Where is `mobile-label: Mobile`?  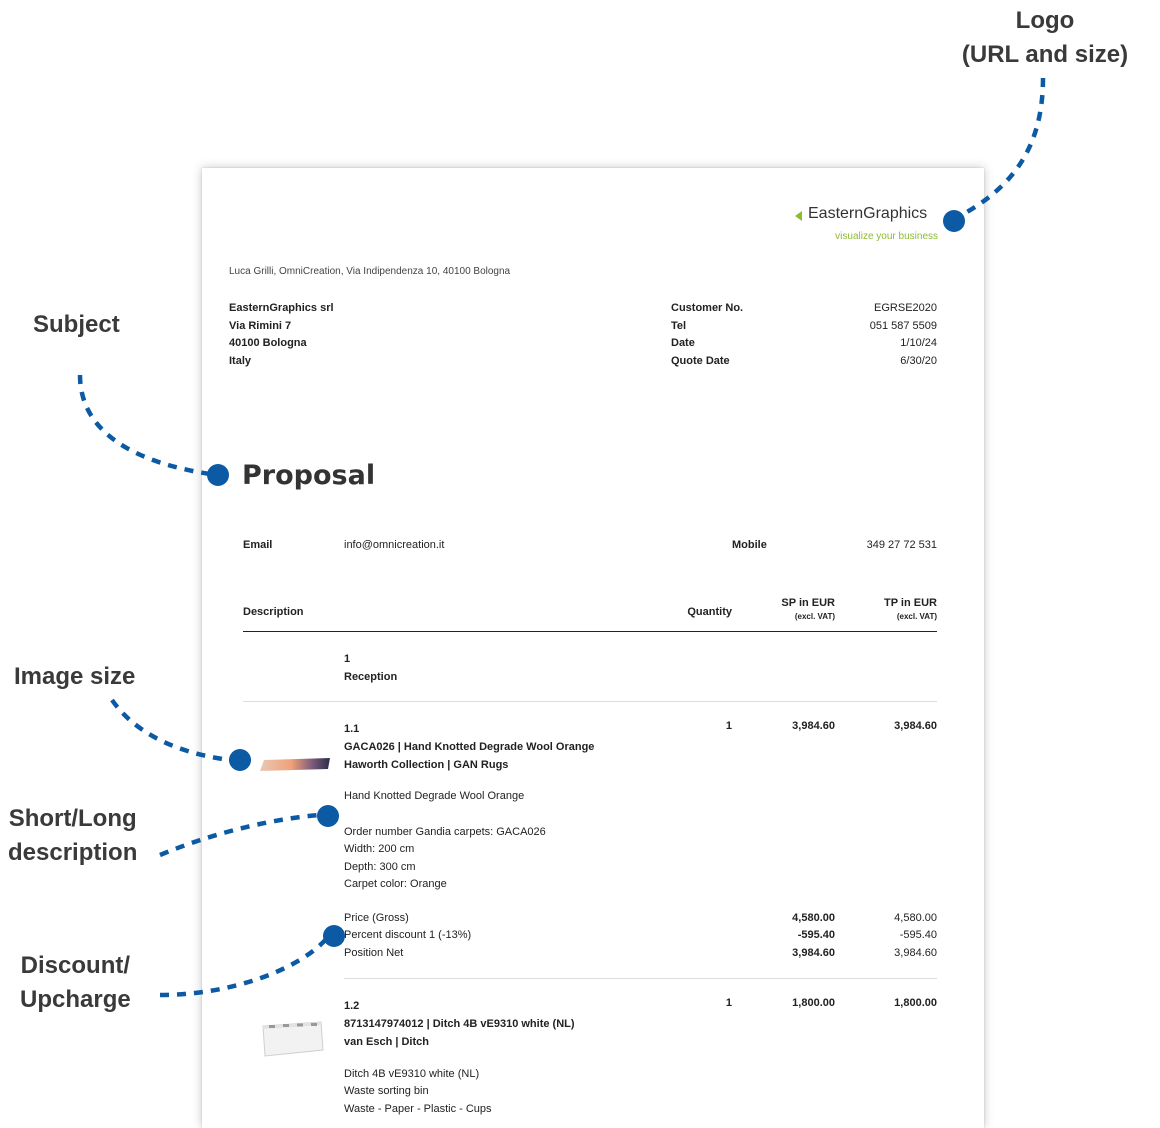 mobile-label: Mobile is located at coordinates (749, 545).